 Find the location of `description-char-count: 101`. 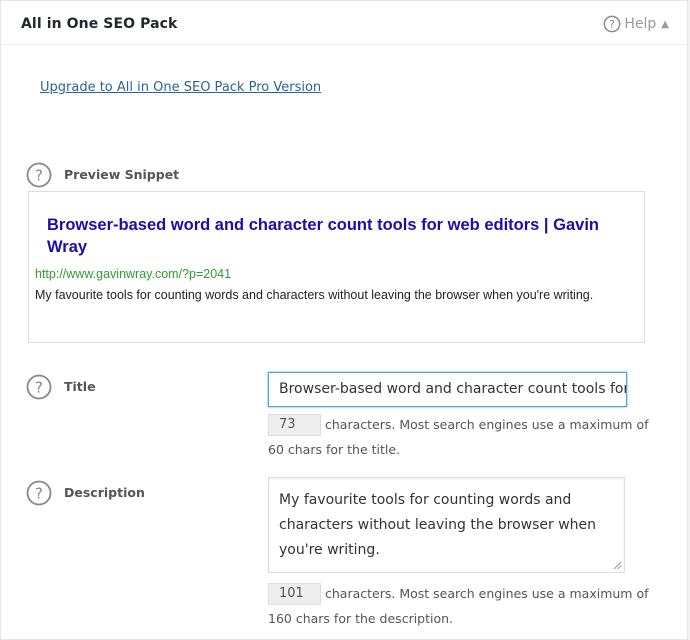

description-char-count: 101 is located at coordinates (294, 594).